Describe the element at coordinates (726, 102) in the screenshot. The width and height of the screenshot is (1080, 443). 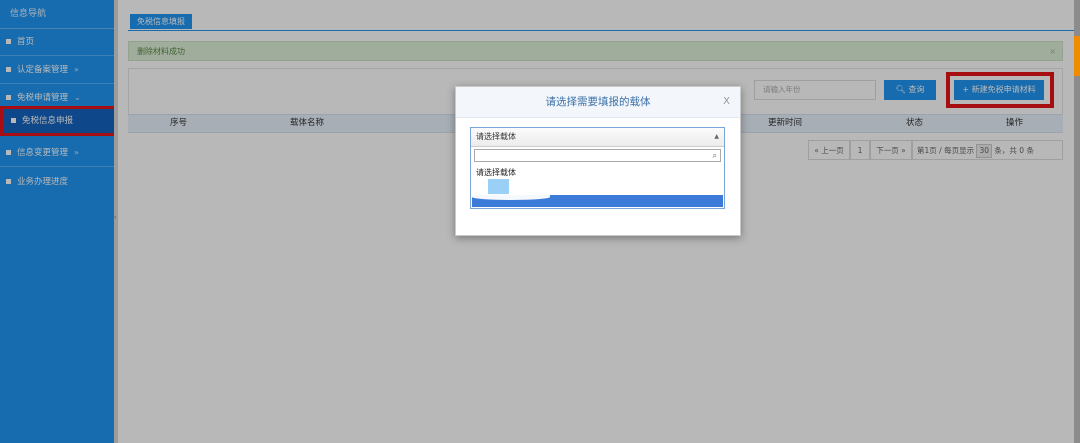
I see `close-icon: X` at that location.